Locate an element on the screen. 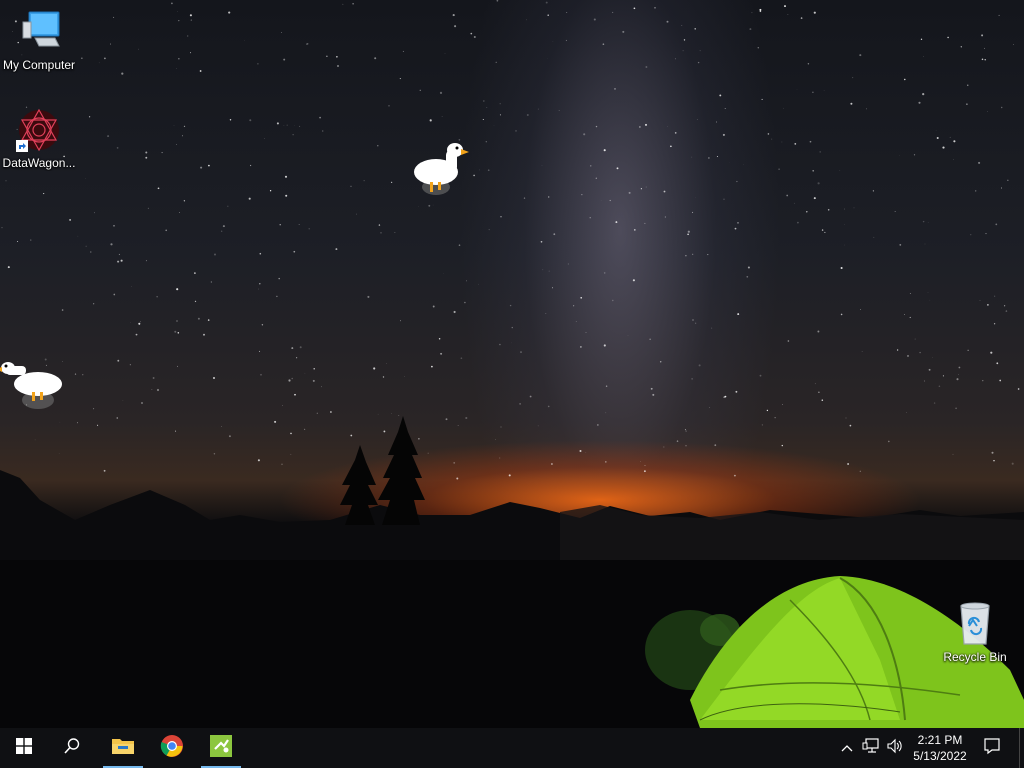  datawagon-app-icon is located at coordinates (39, 130).